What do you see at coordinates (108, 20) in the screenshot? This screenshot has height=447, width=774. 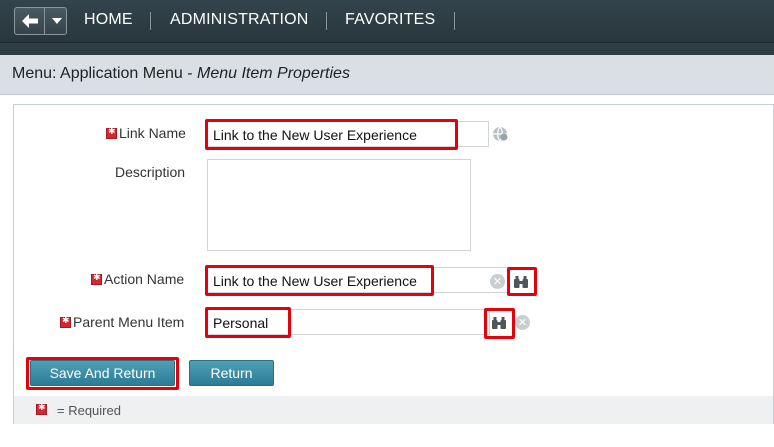 I see `nav-home-link: HOME` at bounding box center [108, 20].